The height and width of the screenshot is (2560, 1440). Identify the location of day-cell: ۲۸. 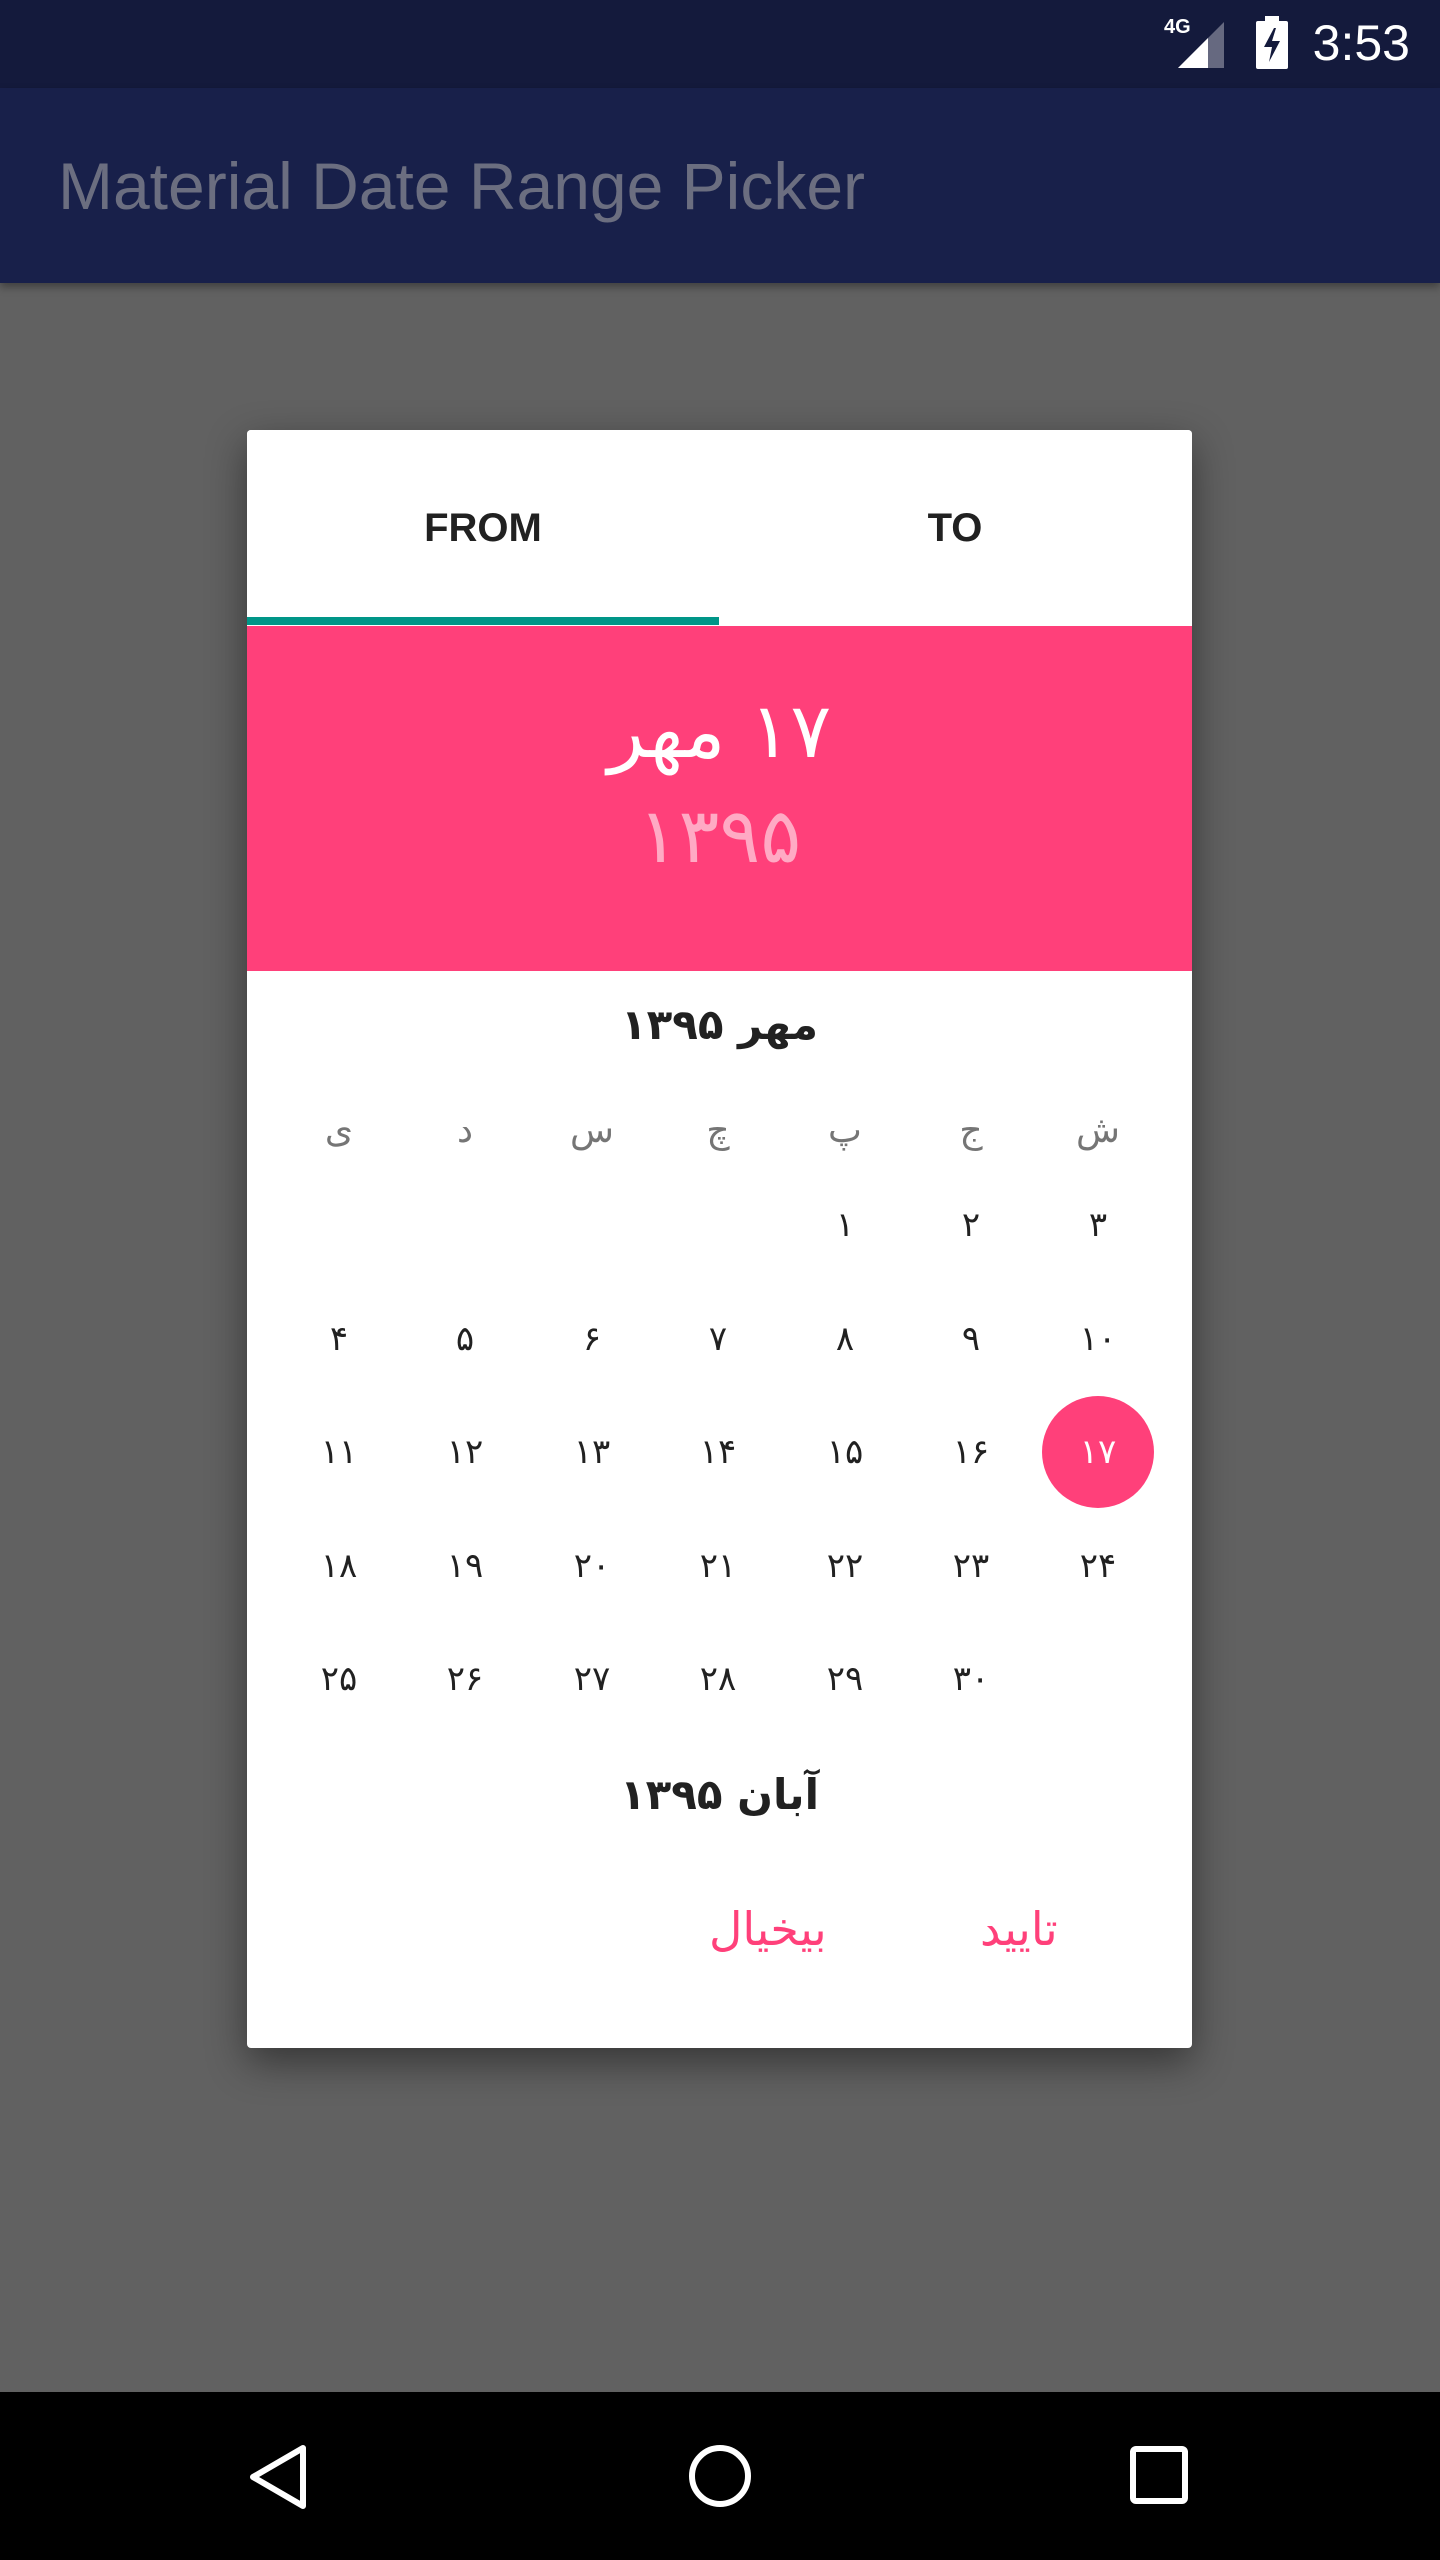
(718, 1679).